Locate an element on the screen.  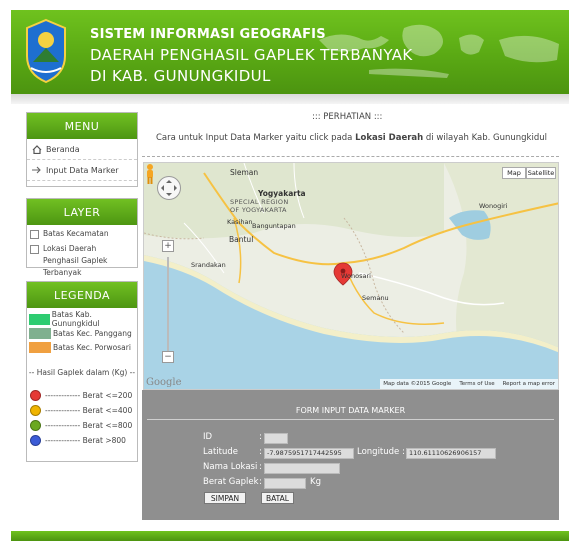
layer-panel-title: LAYER is located at coordinates (82, 212).